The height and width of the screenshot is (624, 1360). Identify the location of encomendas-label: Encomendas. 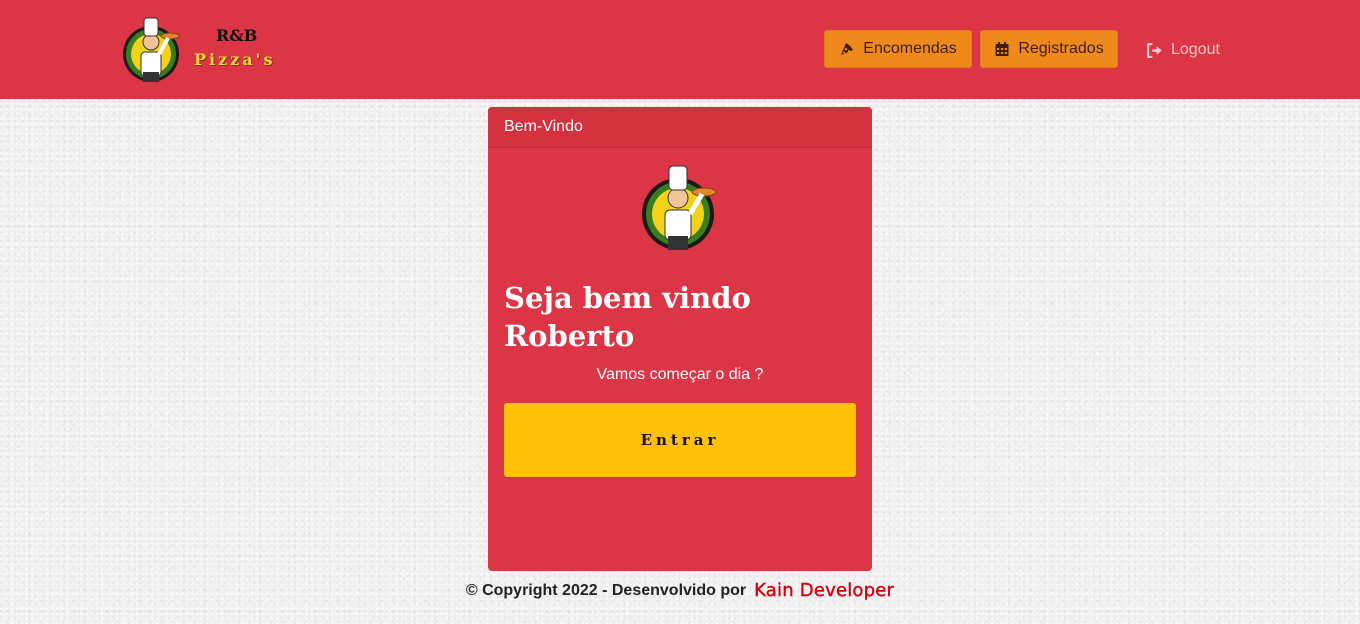
(910, 48).